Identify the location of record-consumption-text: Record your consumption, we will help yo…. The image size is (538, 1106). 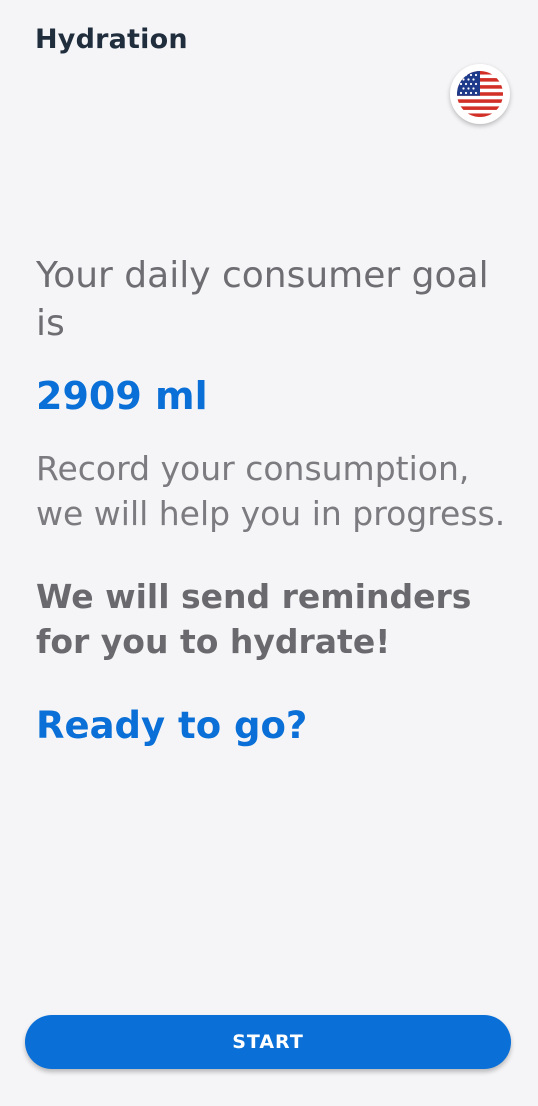
(271, 491).